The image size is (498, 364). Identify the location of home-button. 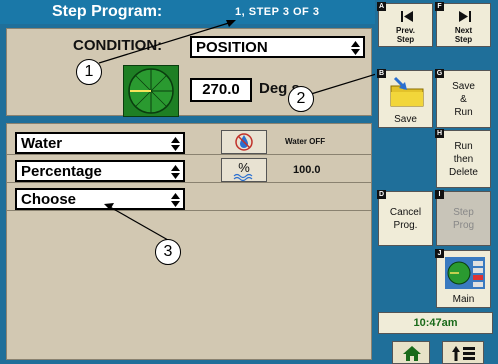
(411, 352).